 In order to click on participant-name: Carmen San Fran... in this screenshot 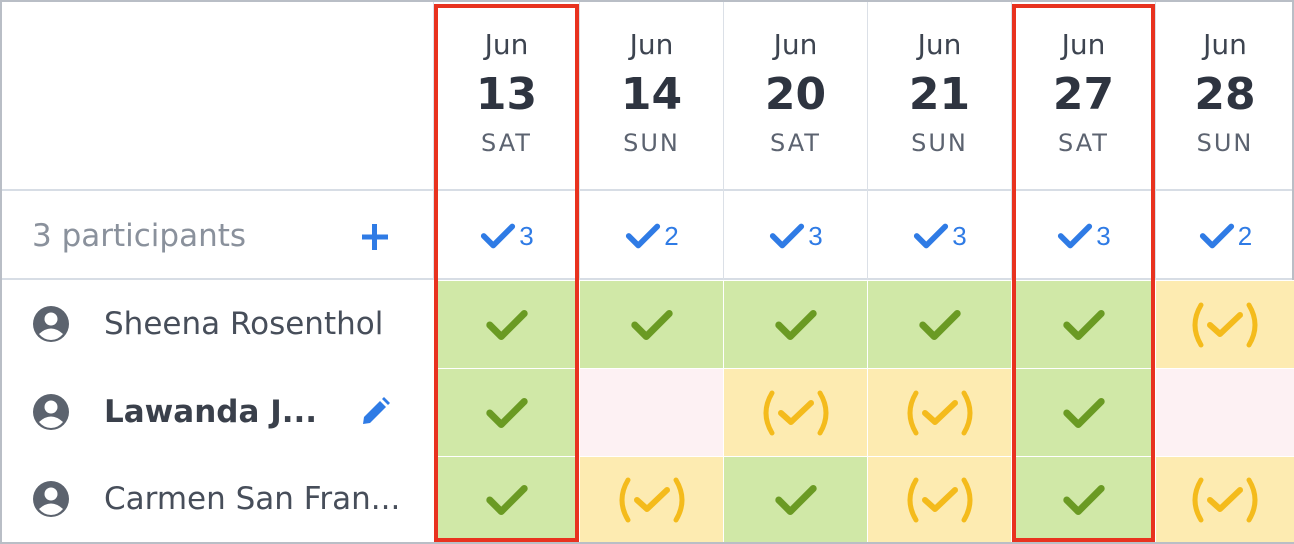, I will do `click(252, 499)`.